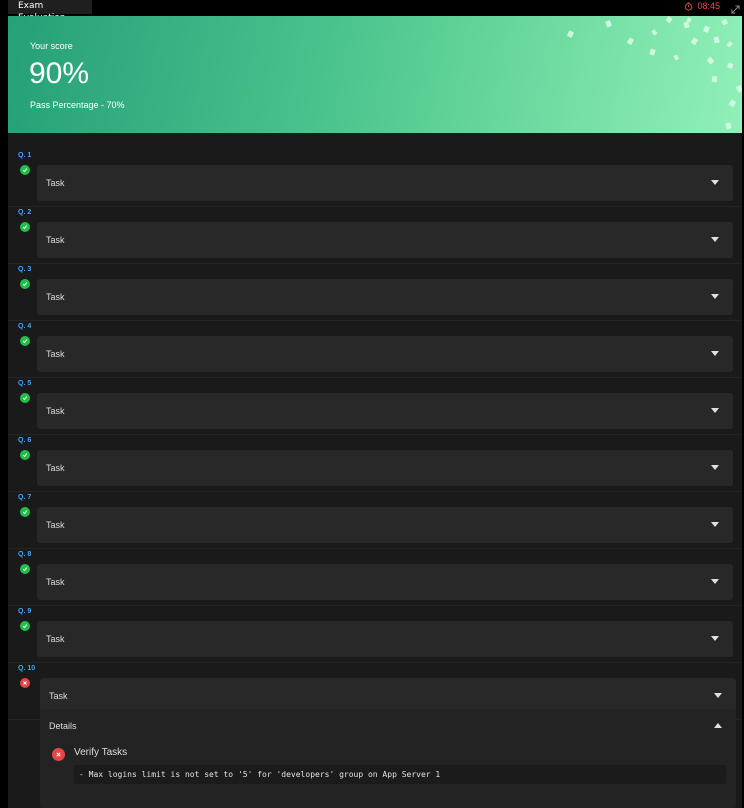 This screenshot has width=744, height=808. I want to click on question-row: Q. 8 Task, so click(375, 577).